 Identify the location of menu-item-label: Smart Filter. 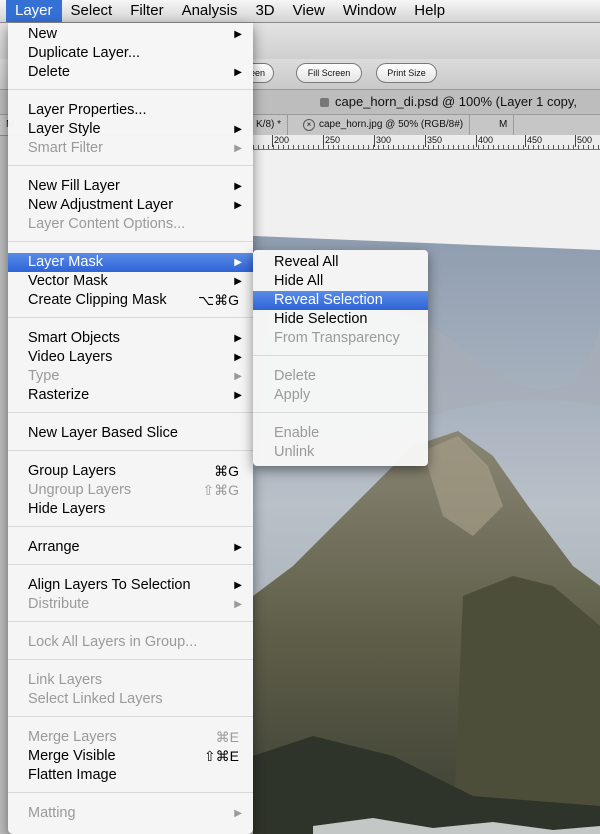
(65, 148).